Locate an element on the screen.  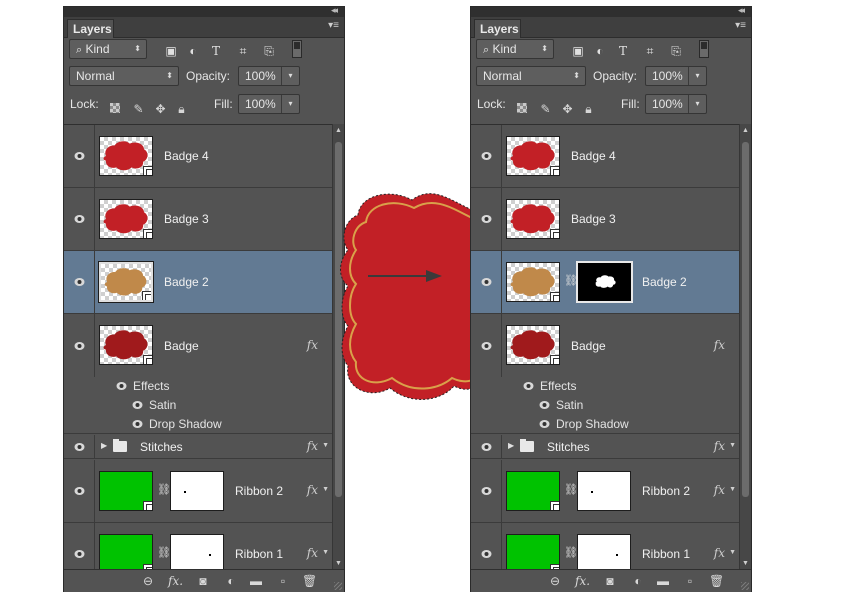
effect-satin: Satin is located at coordinates (154, 405).